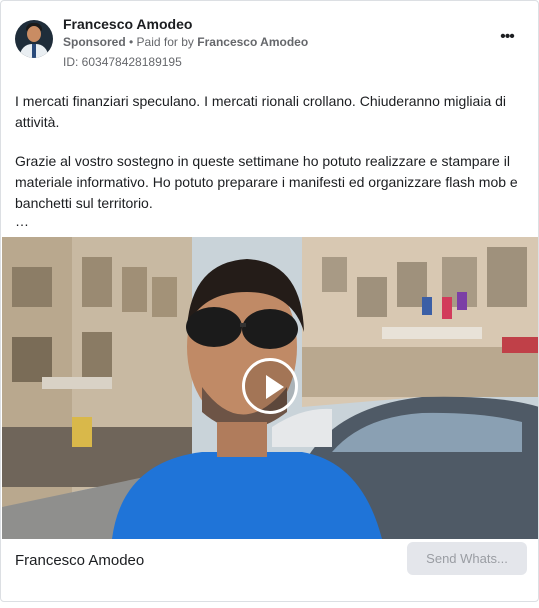 The image size is (539, 608). Describe the element at coordinates (77, 383) in the screenshot. I see `awning` at that location.